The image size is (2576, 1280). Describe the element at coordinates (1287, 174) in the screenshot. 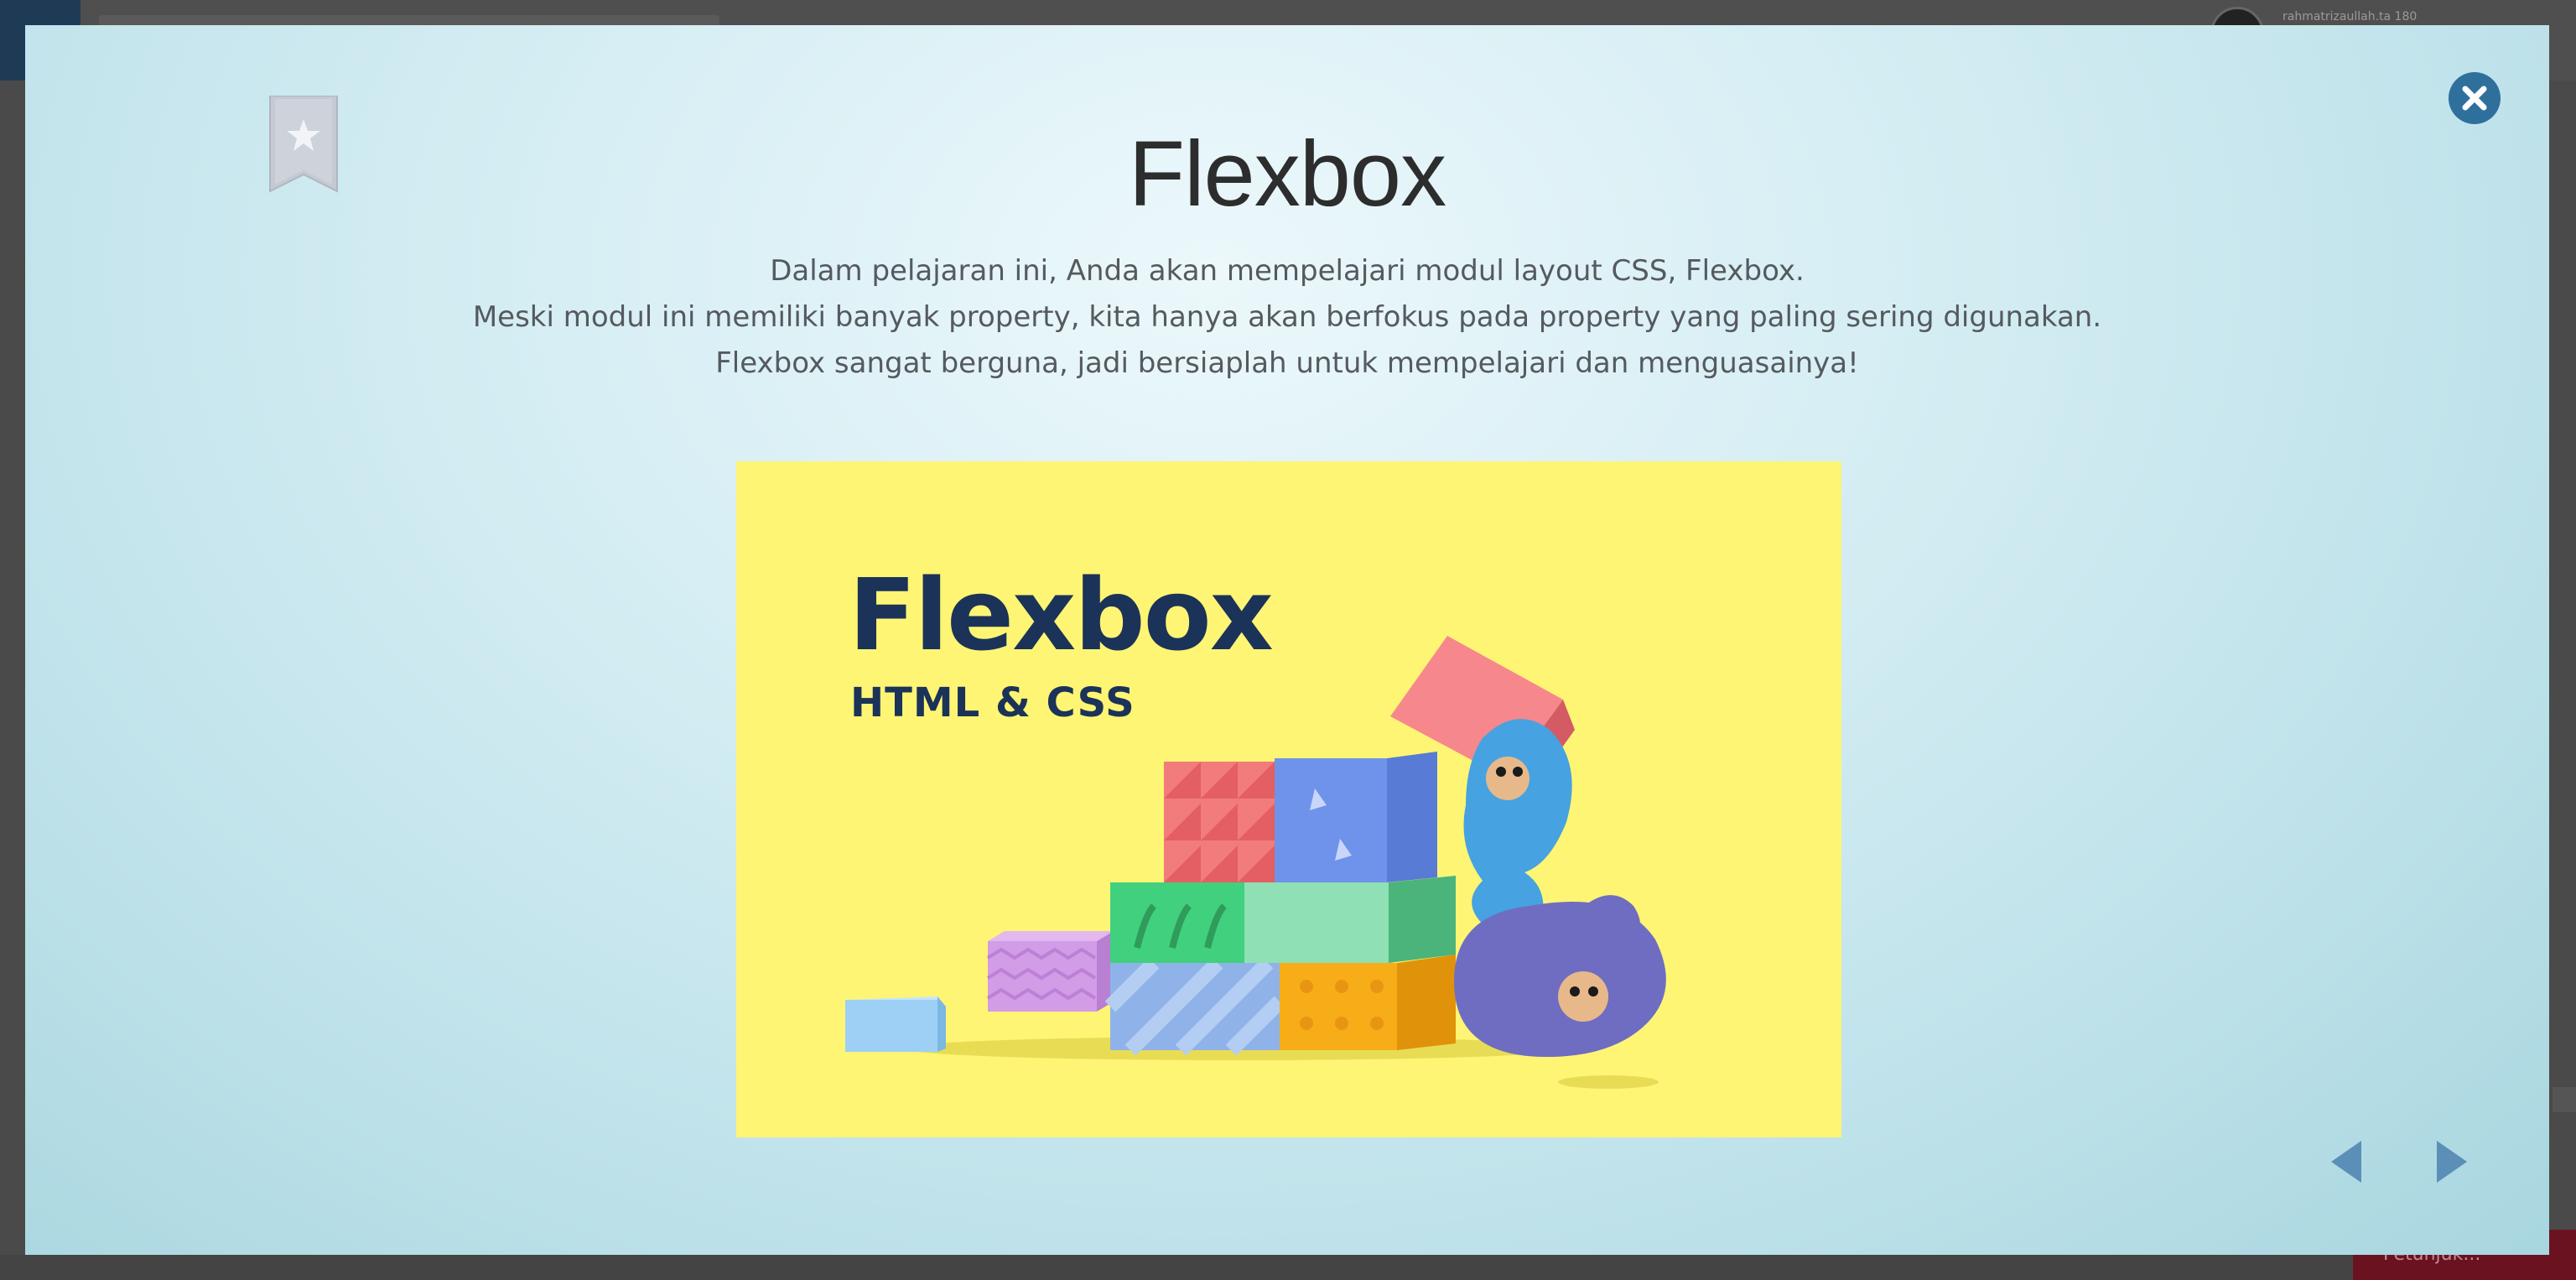

I see `page-title: Flexbox` at that location.